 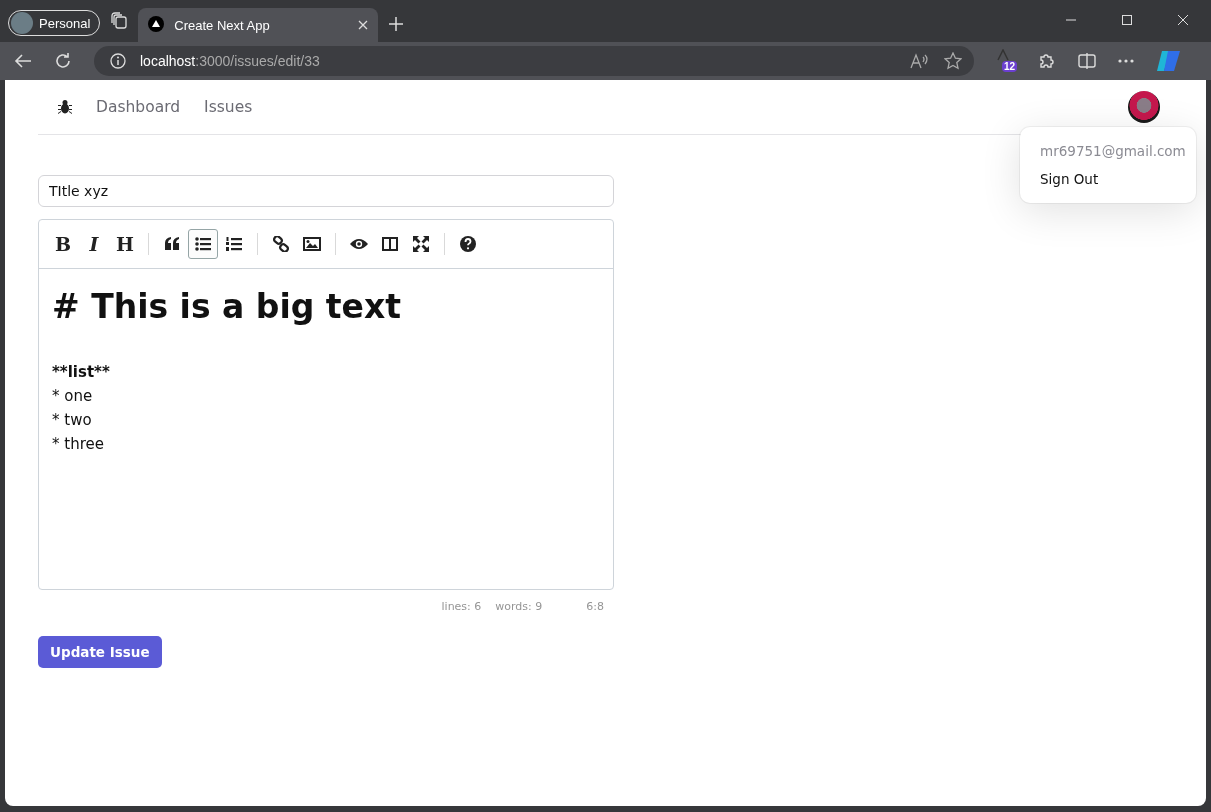 What do you see at coordinates (100, 652) in the screenshot?
I see `update-issue-button: Update Issue` at bounding box center [100, 652].